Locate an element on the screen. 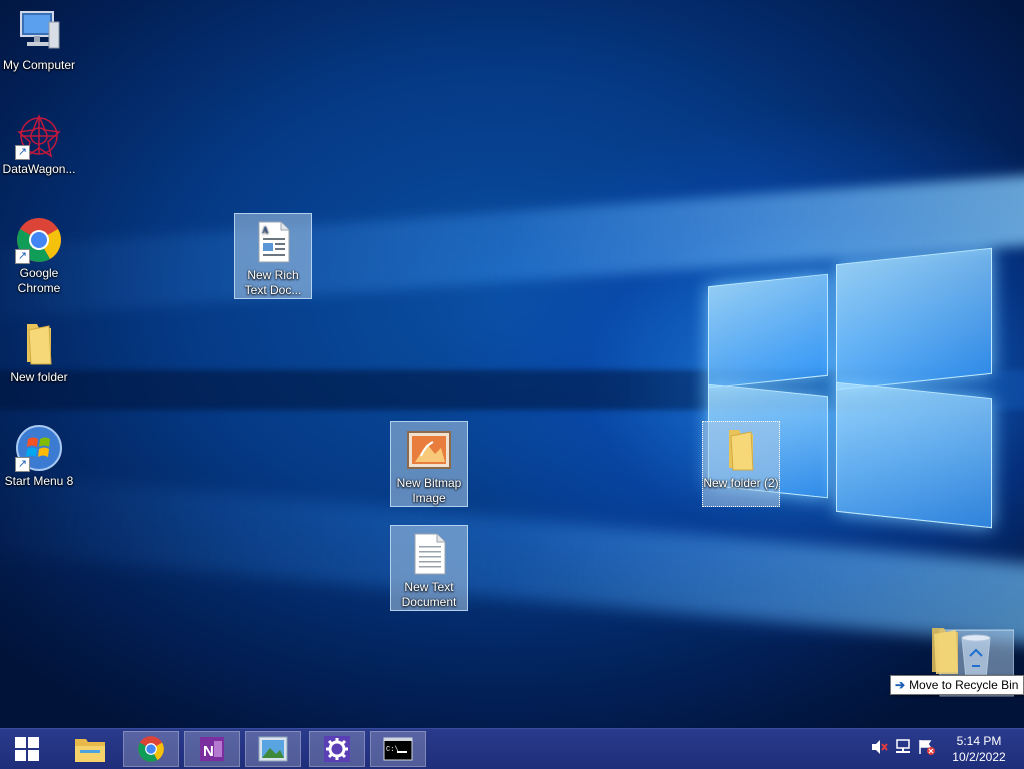  desktop-icon-google-chrome: ↗ Google Chrome is located at coordinates (39, 254).